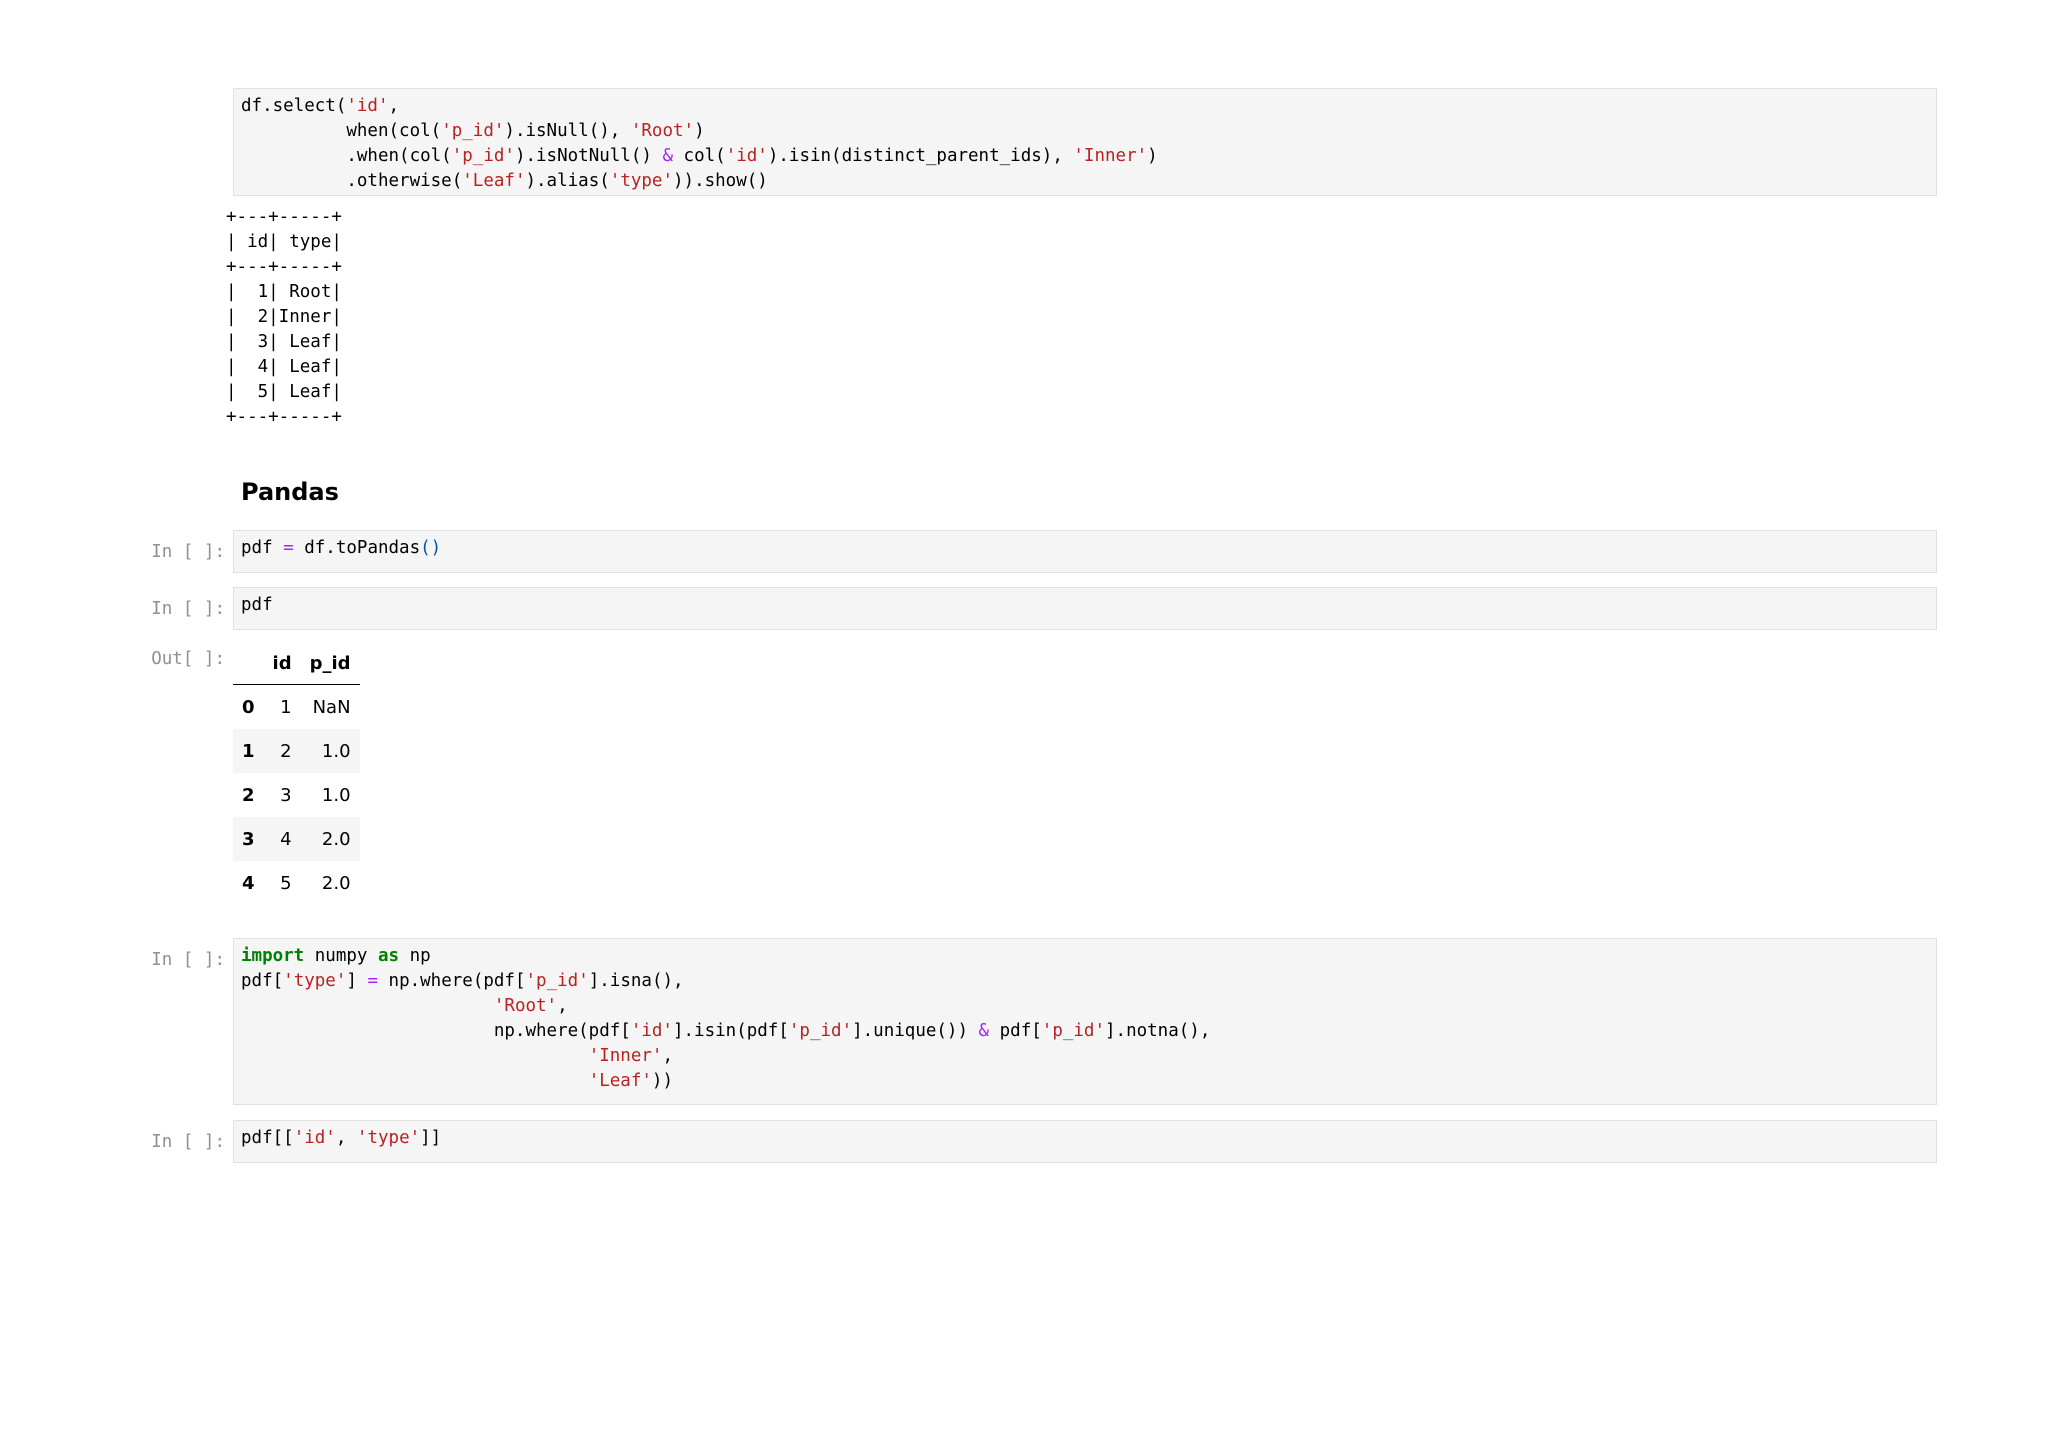 This screenshot has height=1447, width=2048. Describe the element at coordinates (296, 706) in the screenshot. I see `table-row: 0 1 NaN` at that location.